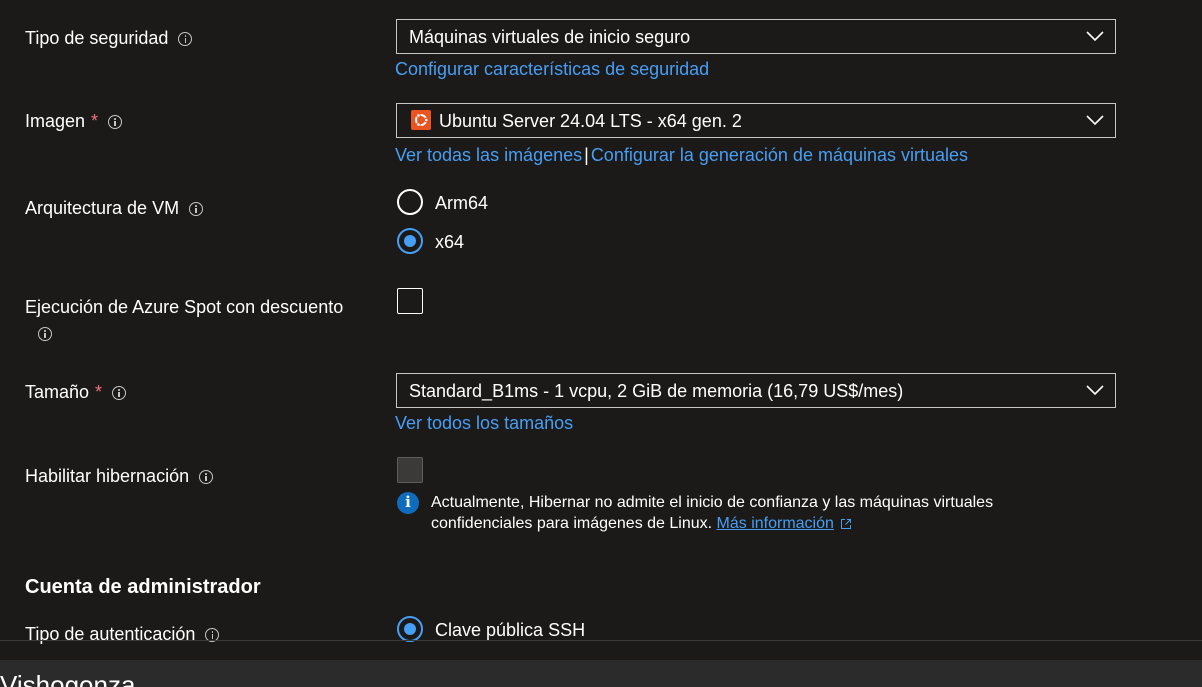  I want to click on auth-type-label-row: Tipo de autenticación, so click(122, 634).